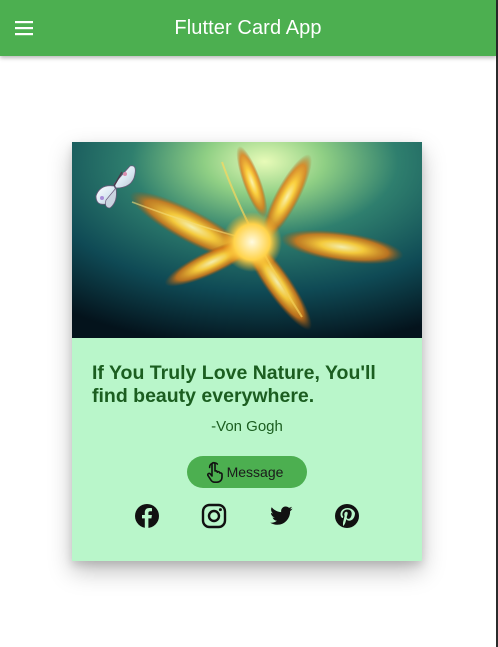 The height and width of the screenshot is (647, 498). I want to click on app-bar: Flutter Card App, so click(248, 28).